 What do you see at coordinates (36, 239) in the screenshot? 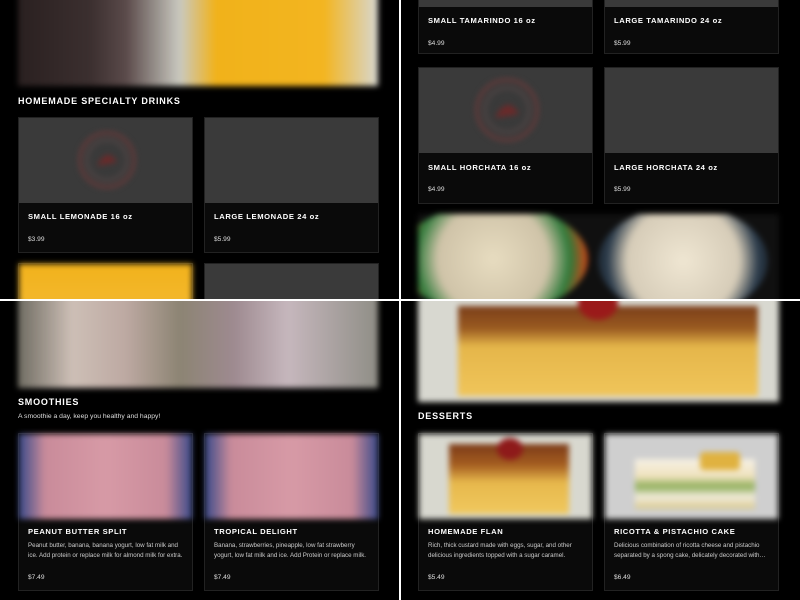
I see `item-price: $3.99` at bounding box center [36, 239].